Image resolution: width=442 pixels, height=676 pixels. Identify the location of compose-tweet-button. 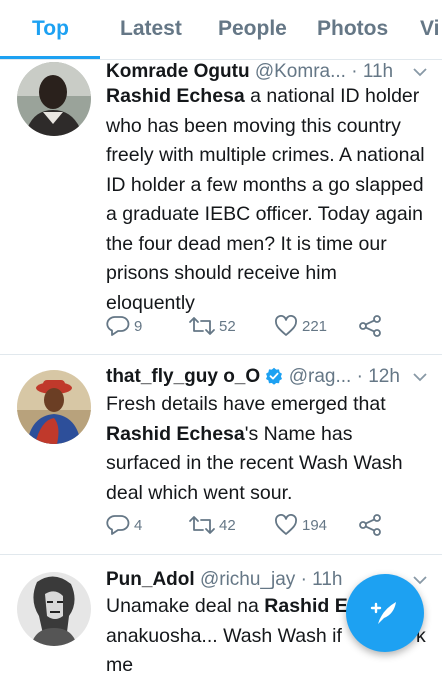
(385, 613).